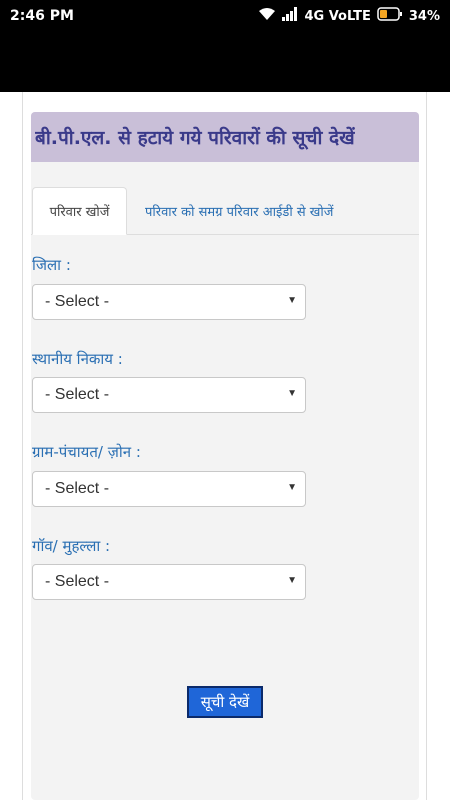  Describe the element at coordinates (51, 265) in the screenshot. I see `district-label: जिला :` at that location.